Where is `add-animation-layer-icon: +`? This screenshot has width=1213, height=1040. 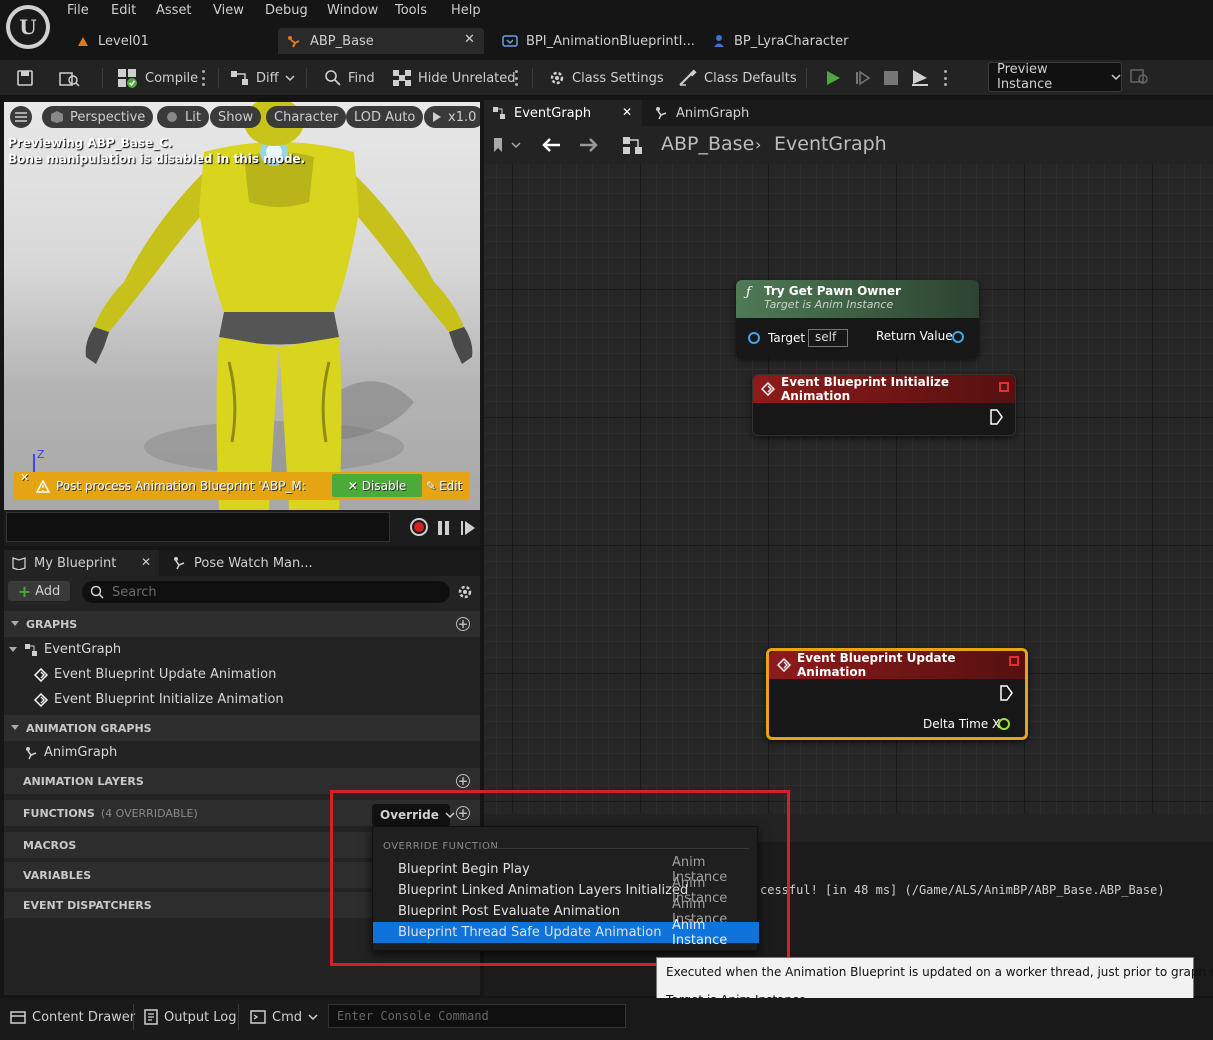 add-animation-layer-icon: + is located at coordinates (463, 781).